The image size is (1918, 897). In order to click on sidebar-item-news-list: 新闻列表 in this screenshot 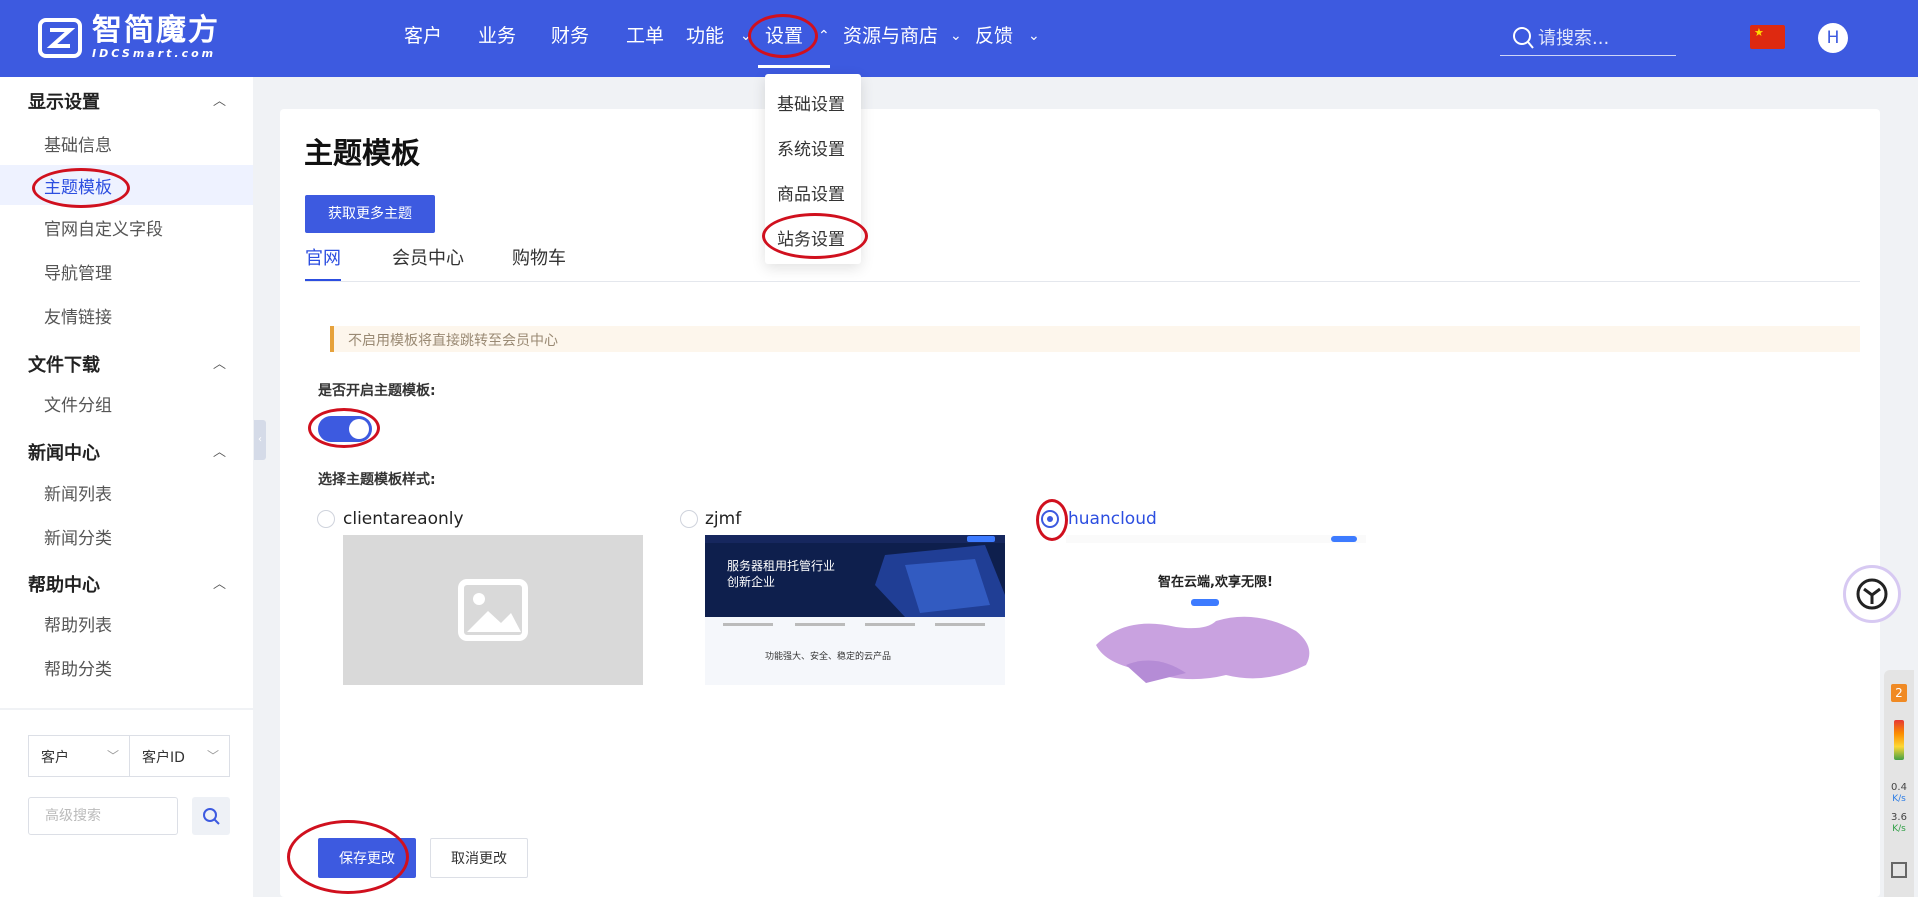, I will do `click(126, 492)`.